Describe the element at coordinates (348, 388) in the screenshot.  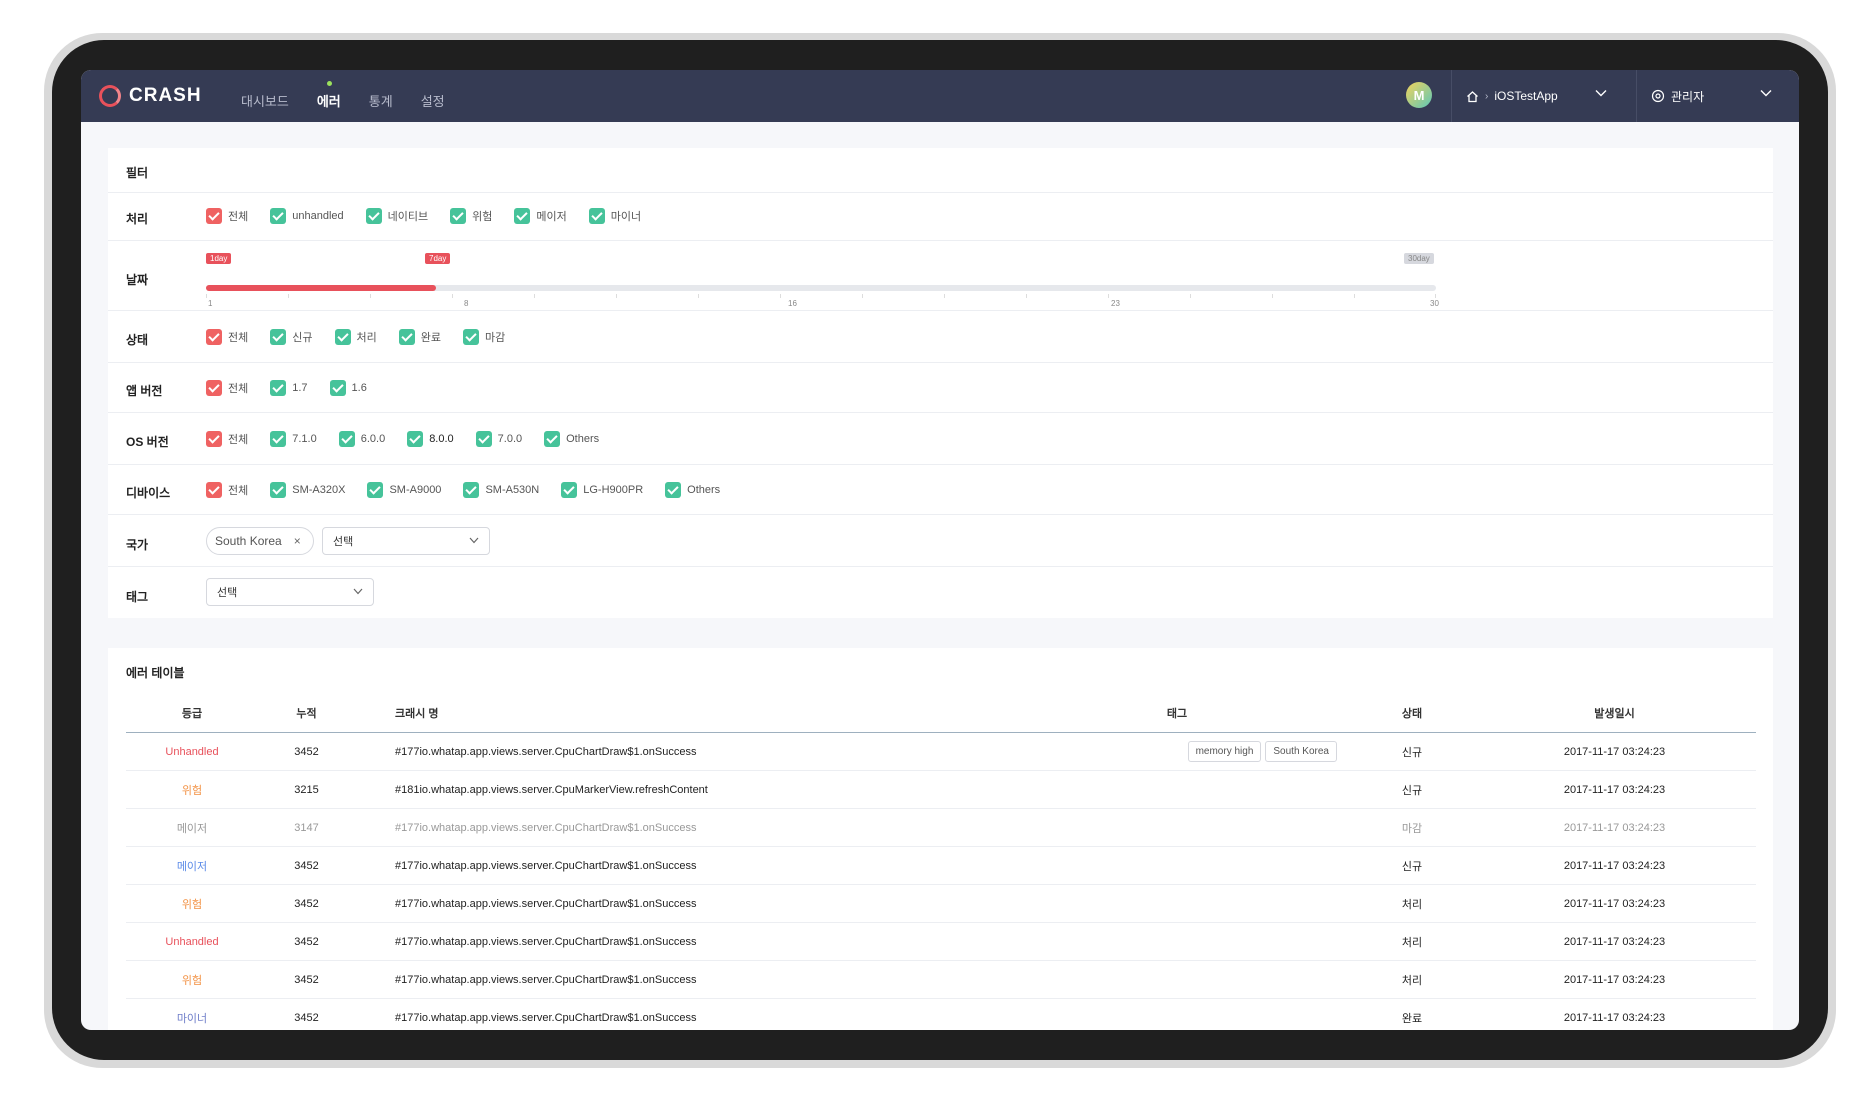
I see `checkbox-appver-1-6: 1.6` at that location.